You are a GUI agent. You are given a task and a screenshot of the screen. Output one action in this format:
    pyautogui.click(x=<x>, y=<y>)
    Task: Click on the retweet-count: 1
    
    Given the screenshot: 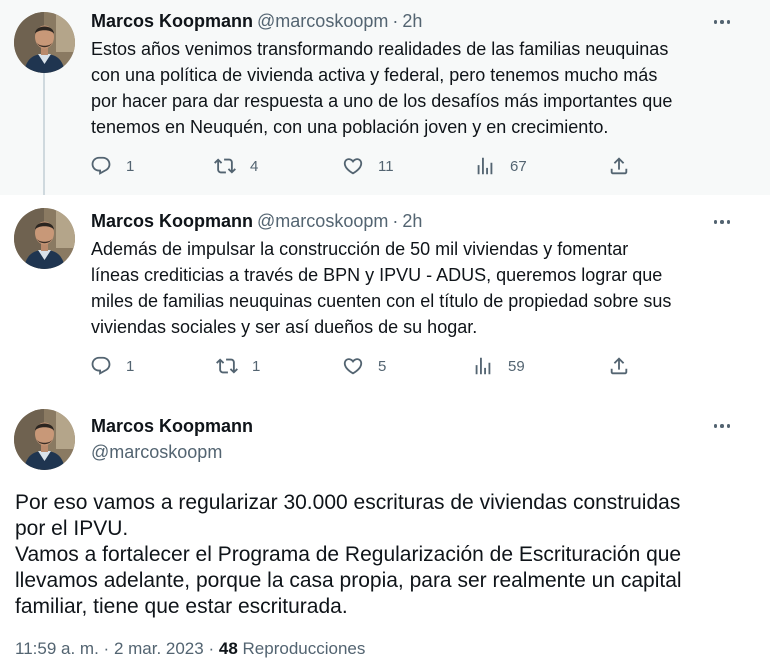 What is the action you would take?
    pyautogui.click(x=256, y=366)
    